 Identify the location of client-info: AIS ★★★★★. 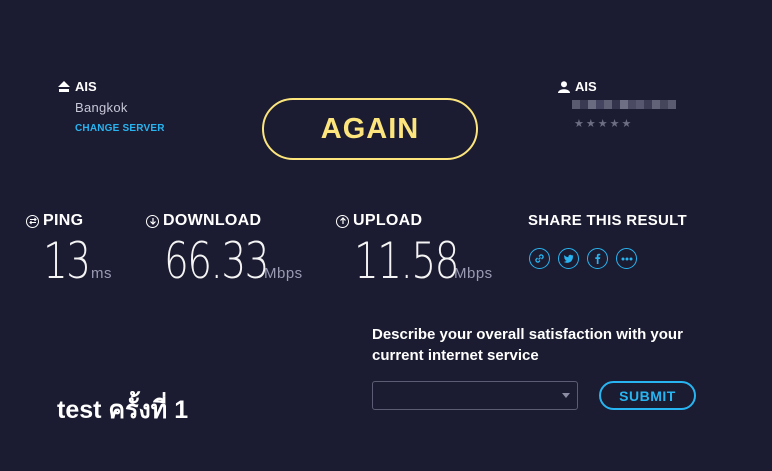
(617, 104).